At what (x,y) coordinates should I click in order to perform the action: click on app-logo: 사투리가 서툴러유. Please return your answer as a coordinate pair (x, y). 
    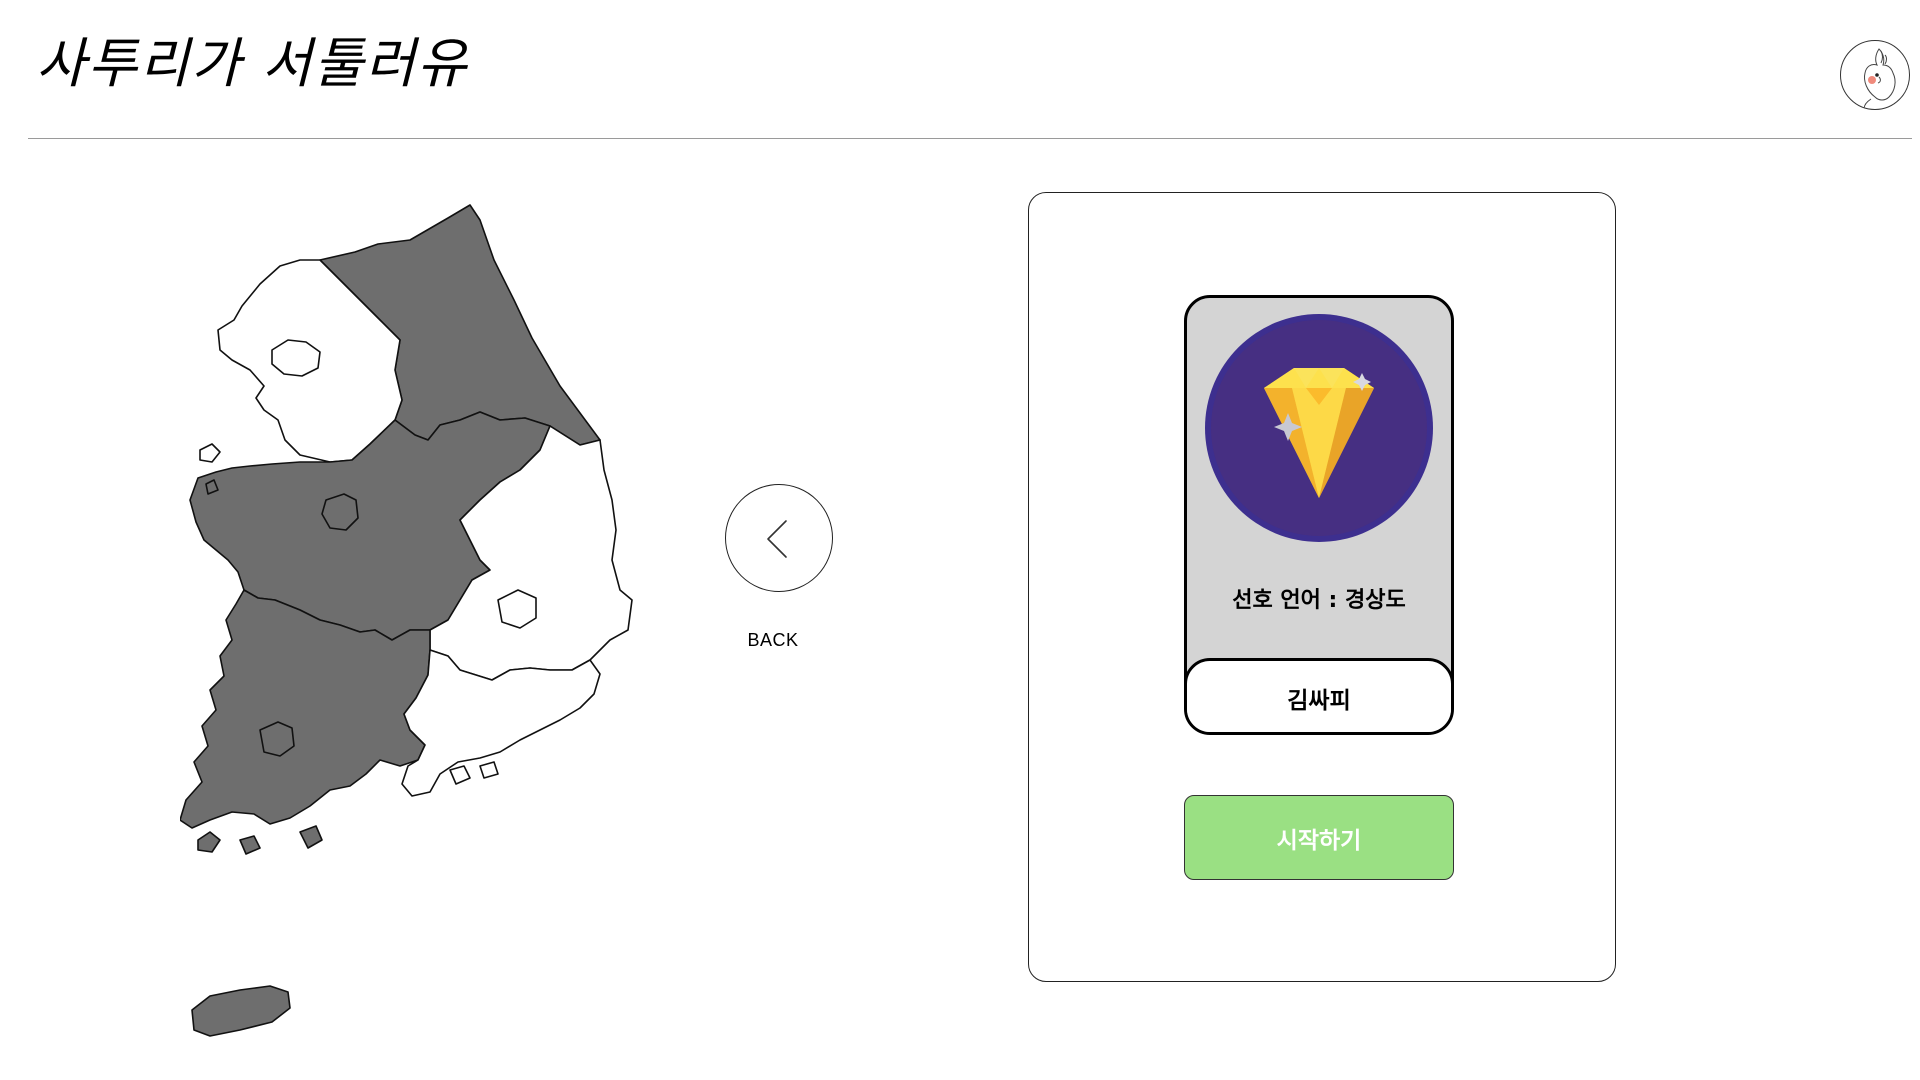
    Looking at the image, I should click on (252, 64).